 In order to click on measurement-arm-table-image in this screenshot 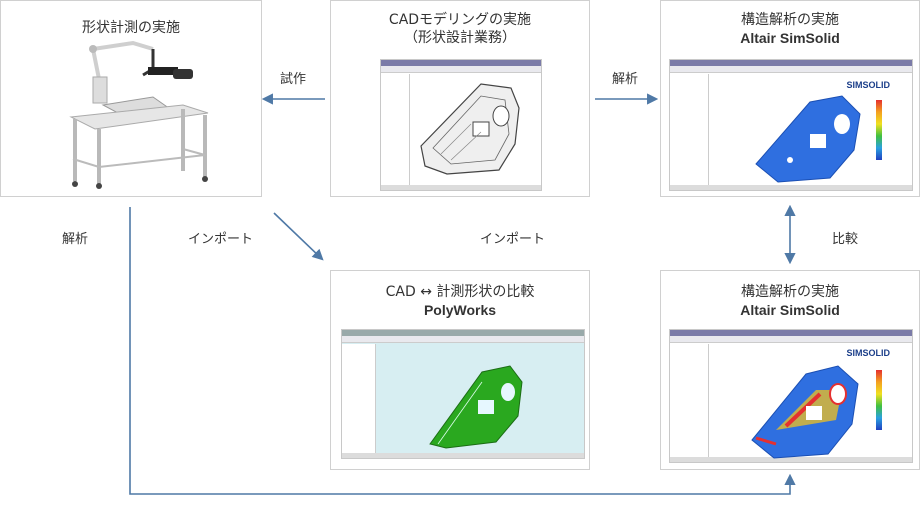, I will do `click(139, 114)`.